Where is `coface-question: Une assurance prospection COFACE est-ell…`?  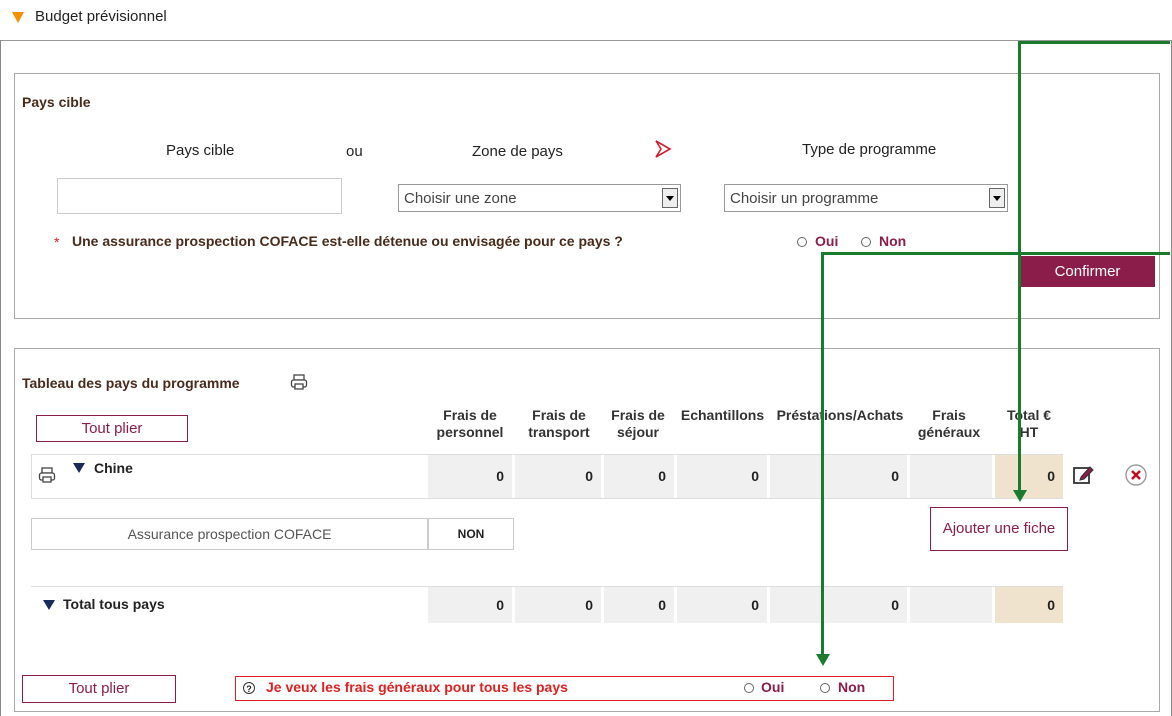 coface-question: Une assurance prospection COFACE est-ell… is located at coordinates (347, 241).